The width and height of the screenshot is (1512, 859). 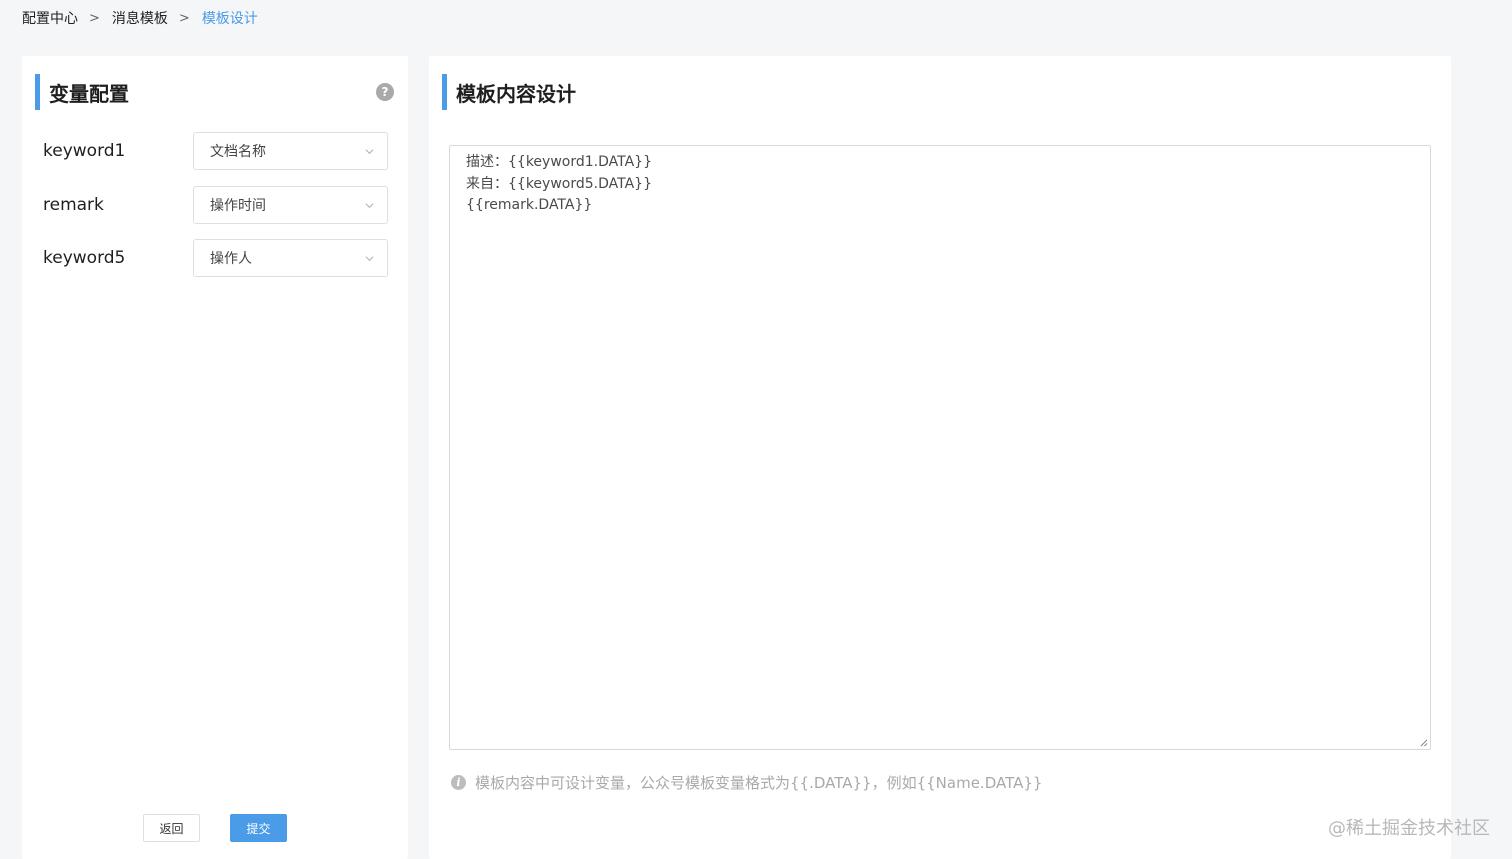 What do you see at coordinates (84, 258) in the screenshot?
I see `variable-label: keyword5` at bounding box center [84, 258].